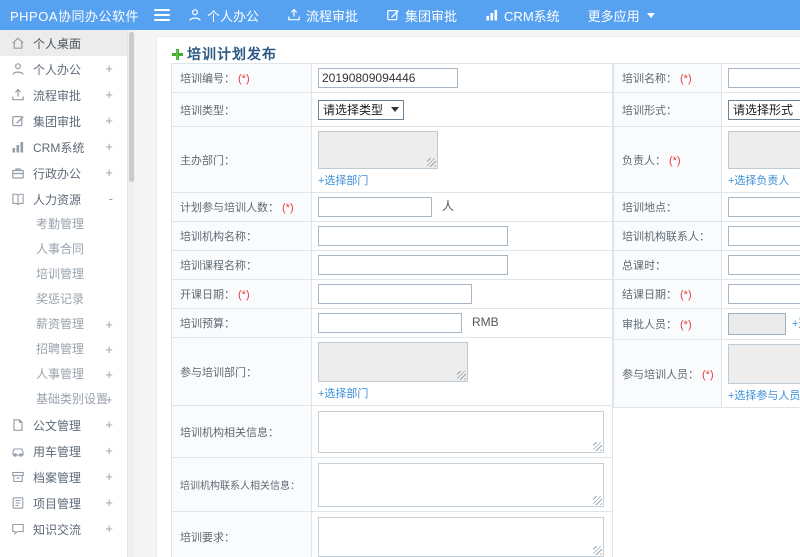  I want to click on choose-trainees-link: +选择参与人员, so click(764, 395).